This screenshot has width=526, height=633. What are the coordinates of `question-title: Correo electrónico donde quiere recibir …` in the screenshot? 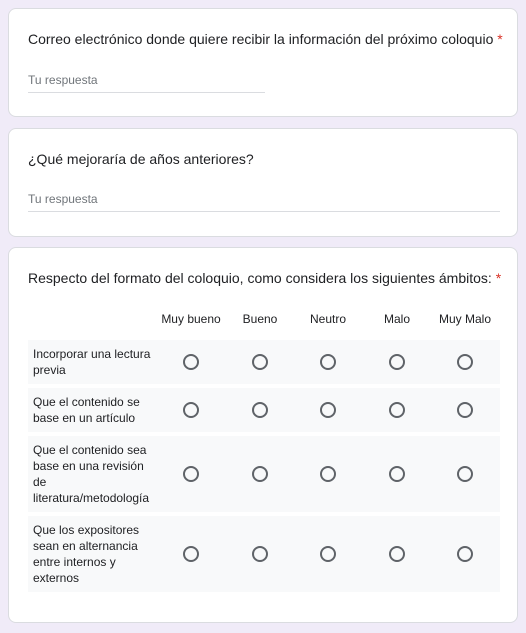 It's located at (265, 39).